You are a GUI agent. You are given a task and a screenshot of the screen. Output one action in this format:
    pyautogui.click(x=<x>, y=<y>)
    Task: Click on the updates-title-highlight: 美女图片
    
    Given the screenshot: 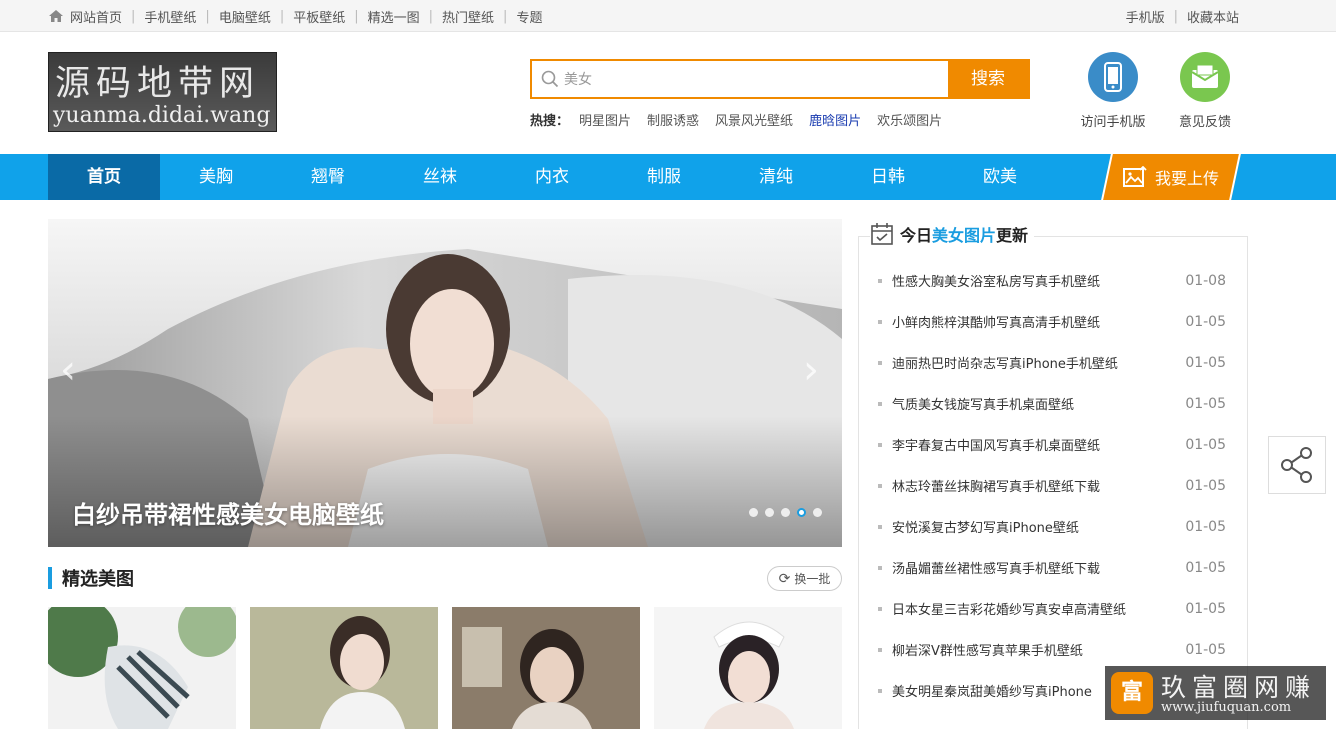 What is the action you would take?
    pyautogui.click(x=964, y=235)
    